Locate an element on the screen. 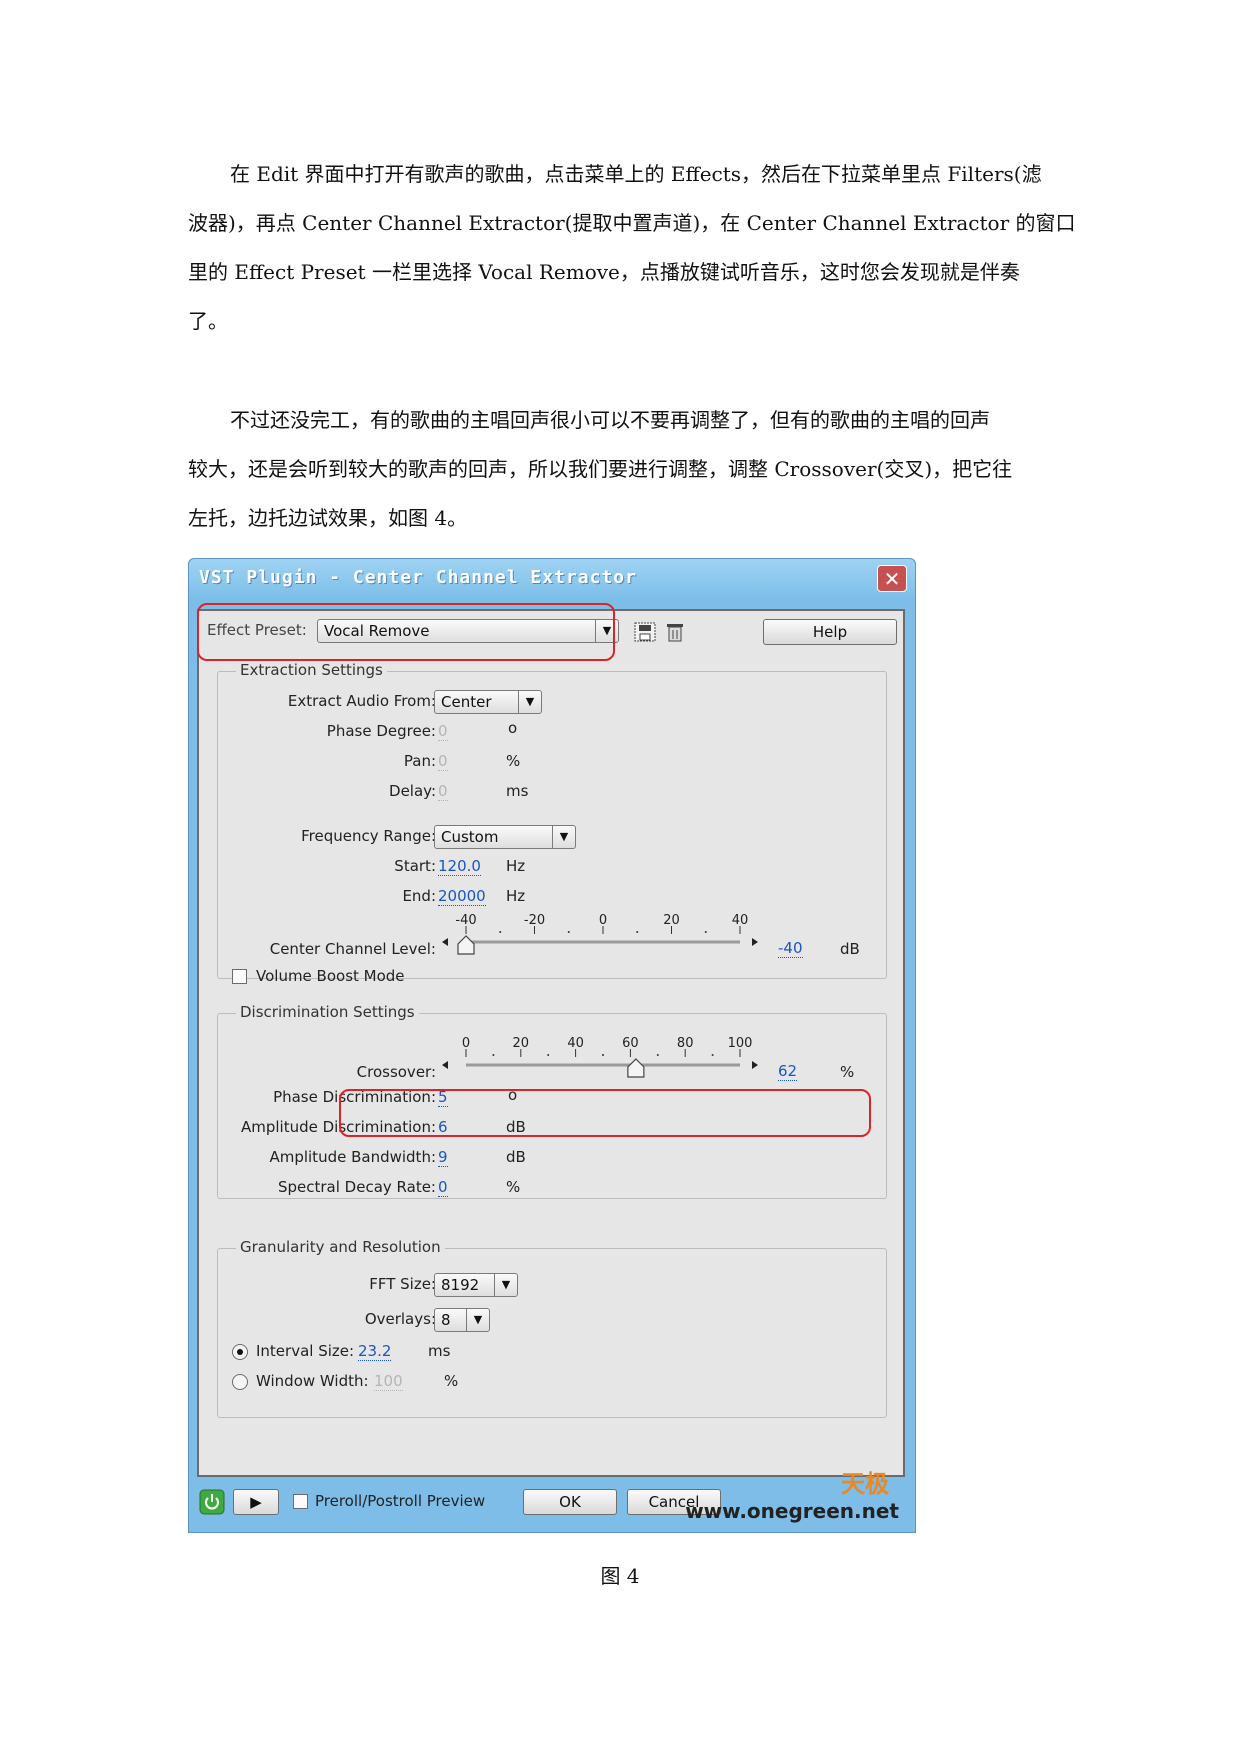 Image resolution: width=1240 pixels, height=1754 pixels. amplitude-bandwidth-unit: dB is located at coordinates (516, 1157).